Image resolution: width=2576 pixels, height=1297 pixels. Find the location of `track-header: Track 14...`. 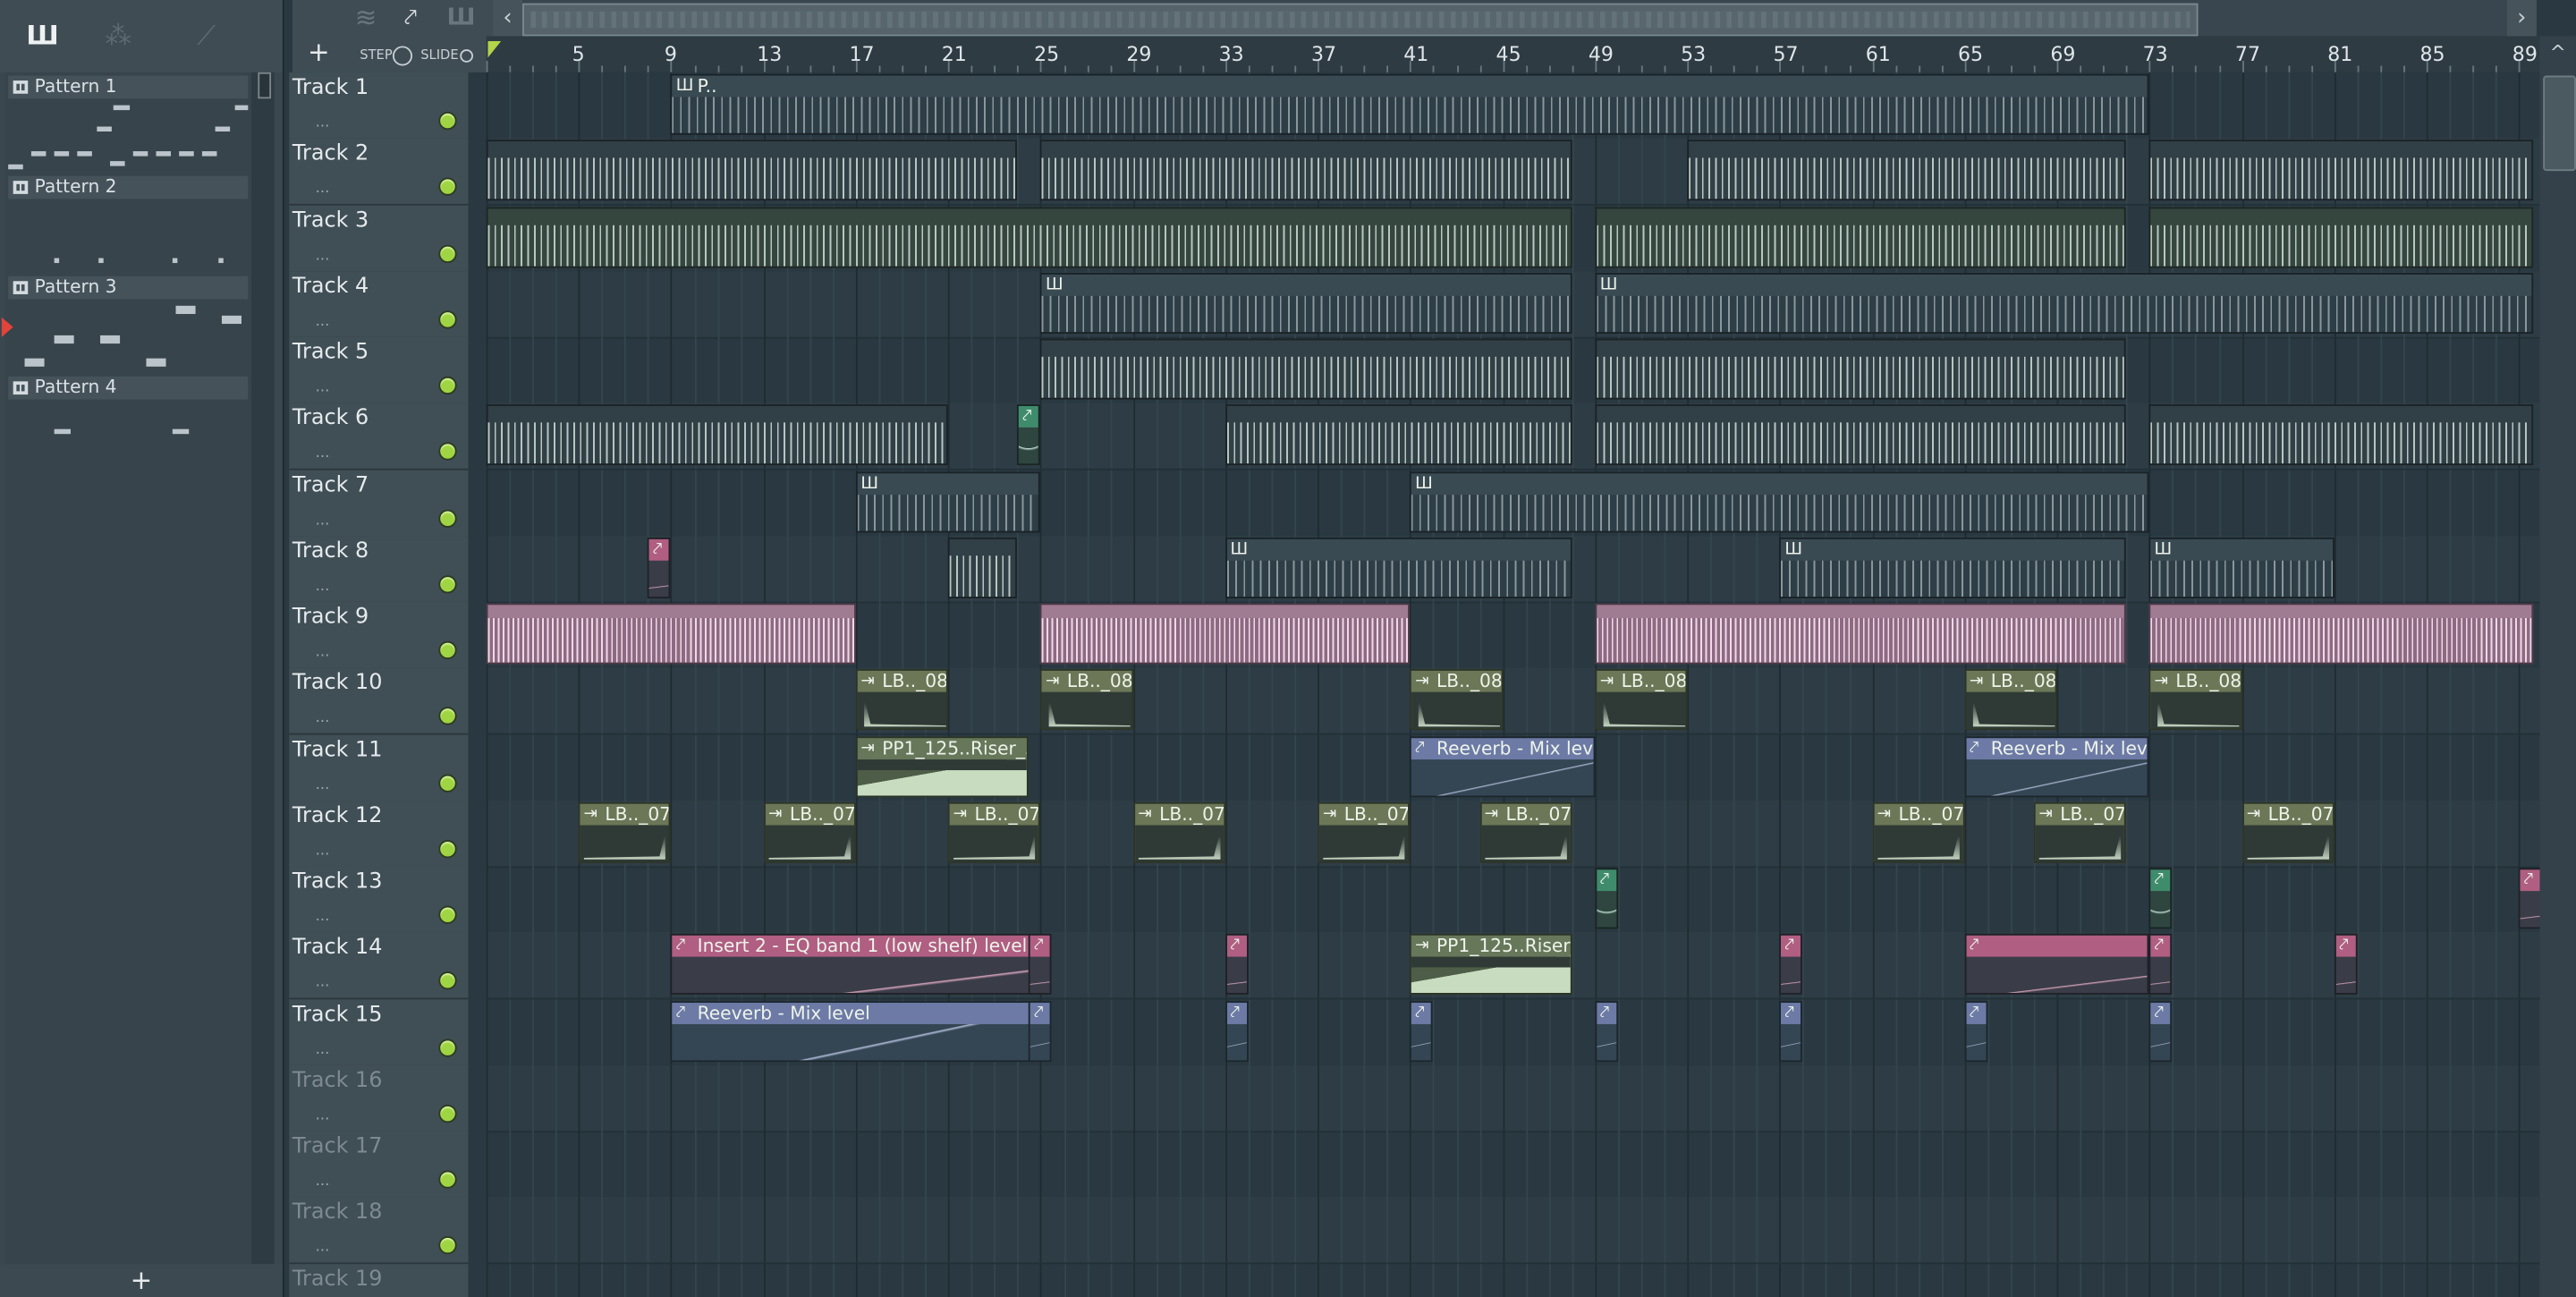

track-header: Track 14... is located at coordinates (379, 966).